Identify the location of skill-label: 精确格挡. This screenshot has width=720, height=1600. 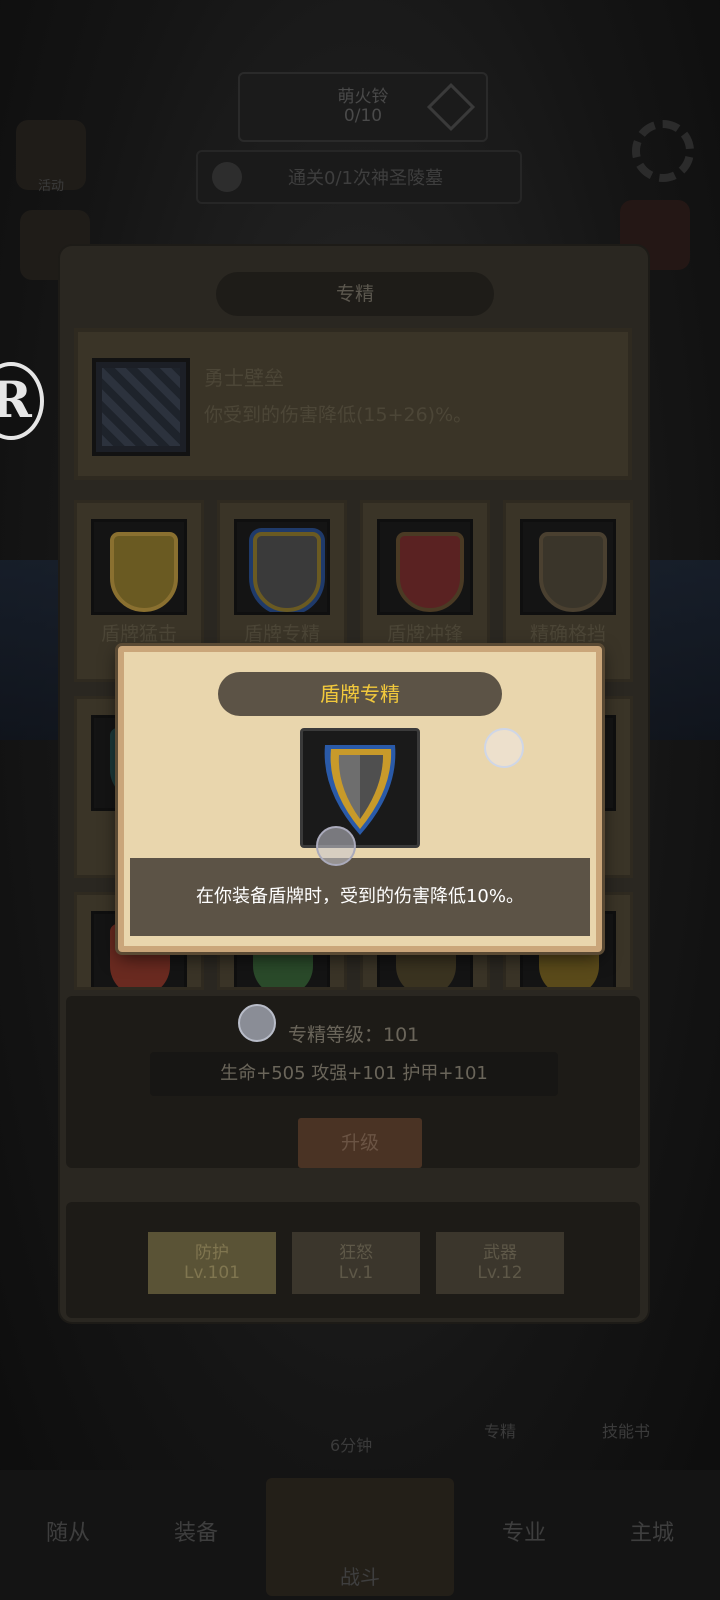
(567, 634).